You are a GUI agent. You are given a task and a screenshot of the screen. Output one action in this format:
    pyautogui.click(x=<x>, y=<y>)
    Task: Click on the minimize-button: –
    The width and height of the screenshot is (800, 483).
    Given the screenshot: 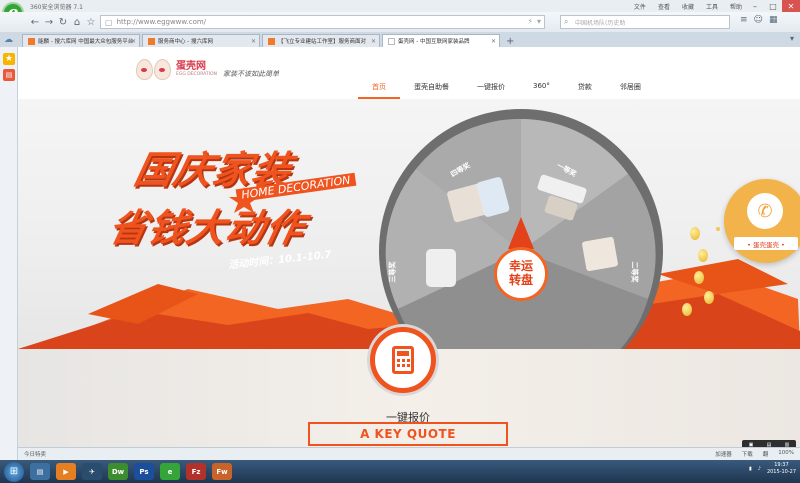 What is the action you would take?
    pyautogui.click(x=755, y=6)
    